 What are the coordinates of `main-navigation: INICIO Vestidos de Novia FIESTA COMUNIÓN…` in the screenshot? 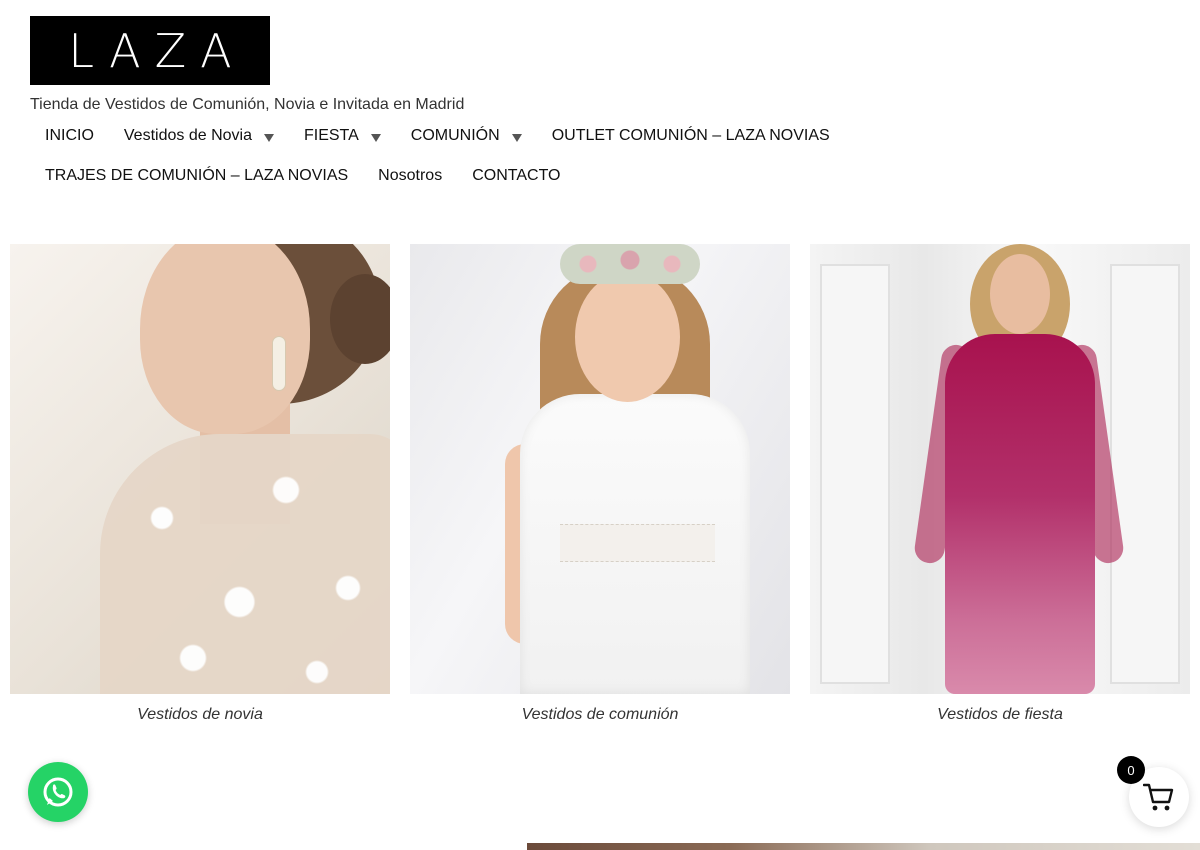 It's located at (460, 156).